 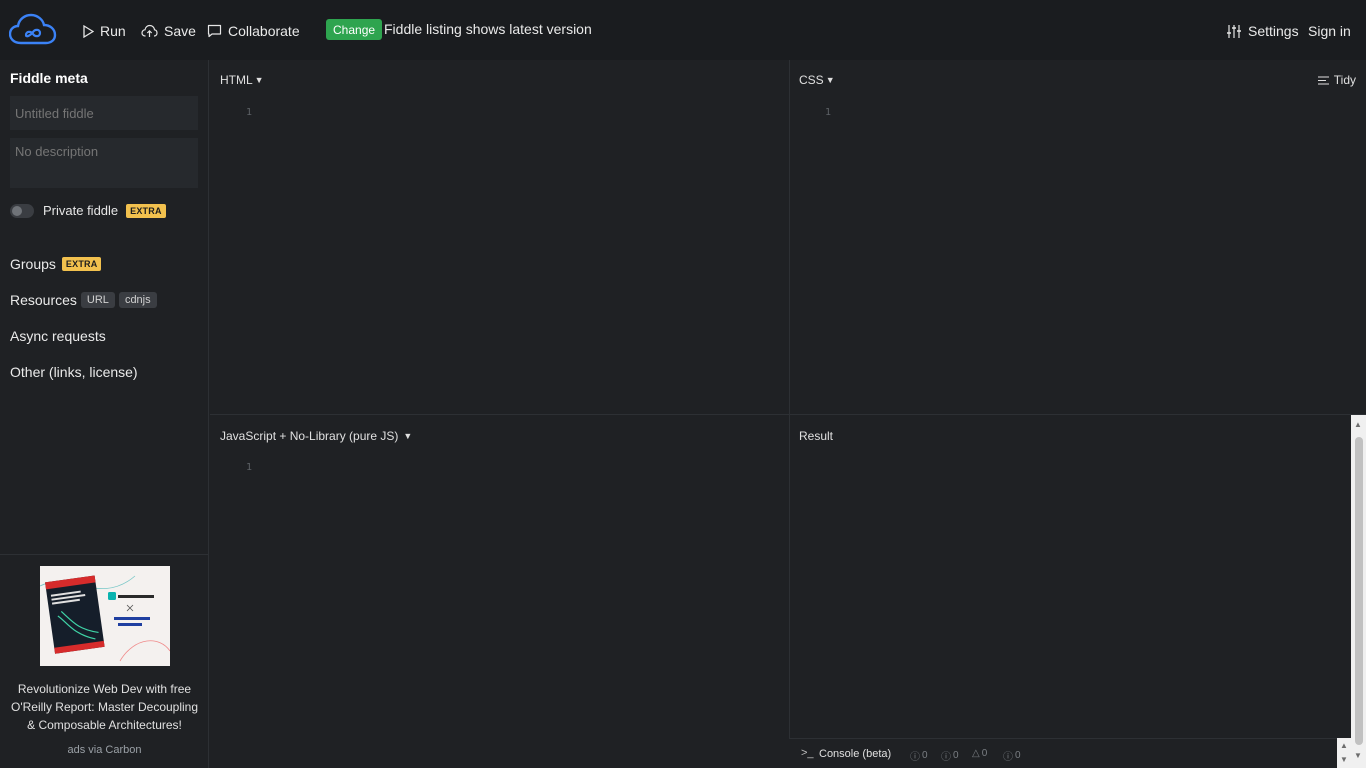 I want to click on private-fiddle-label: Private fiddle, so click(x=81, y=210).